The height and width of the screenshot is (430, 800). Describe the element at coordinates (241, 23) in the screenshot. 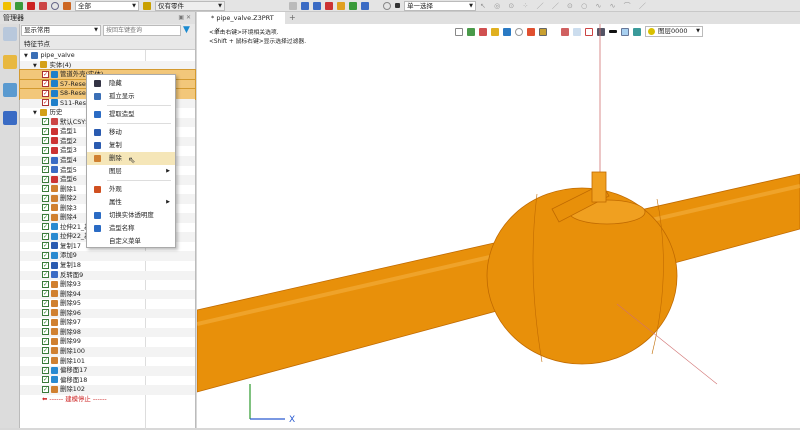

I see `document-tab: * pipe_valve.Z3PRT ✕` at that location.